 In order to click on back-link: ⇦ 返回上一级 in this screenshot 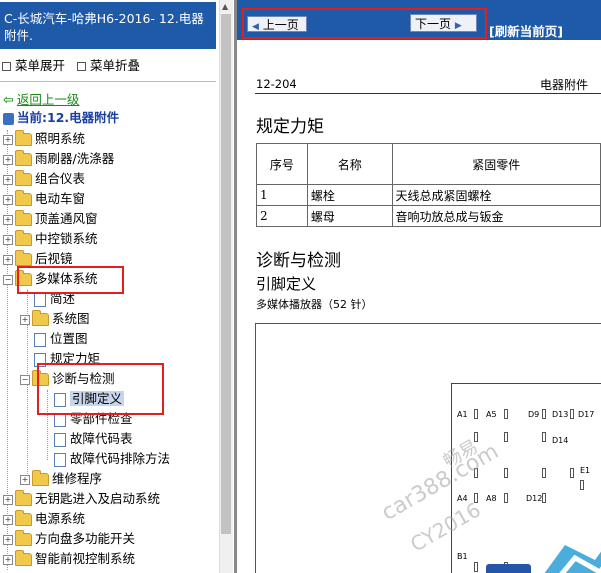, I will do `click(41, 100)`.